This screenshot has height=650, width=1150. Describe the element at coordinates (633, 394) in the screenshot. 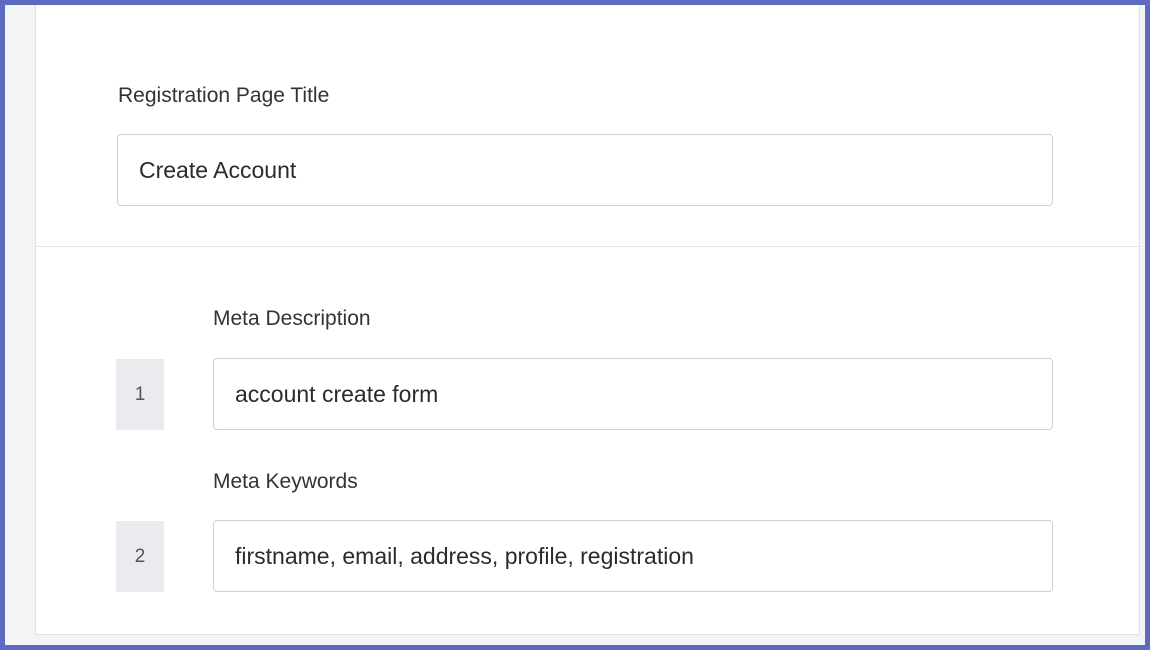

I see `meta-description-input: account create form` at that location.